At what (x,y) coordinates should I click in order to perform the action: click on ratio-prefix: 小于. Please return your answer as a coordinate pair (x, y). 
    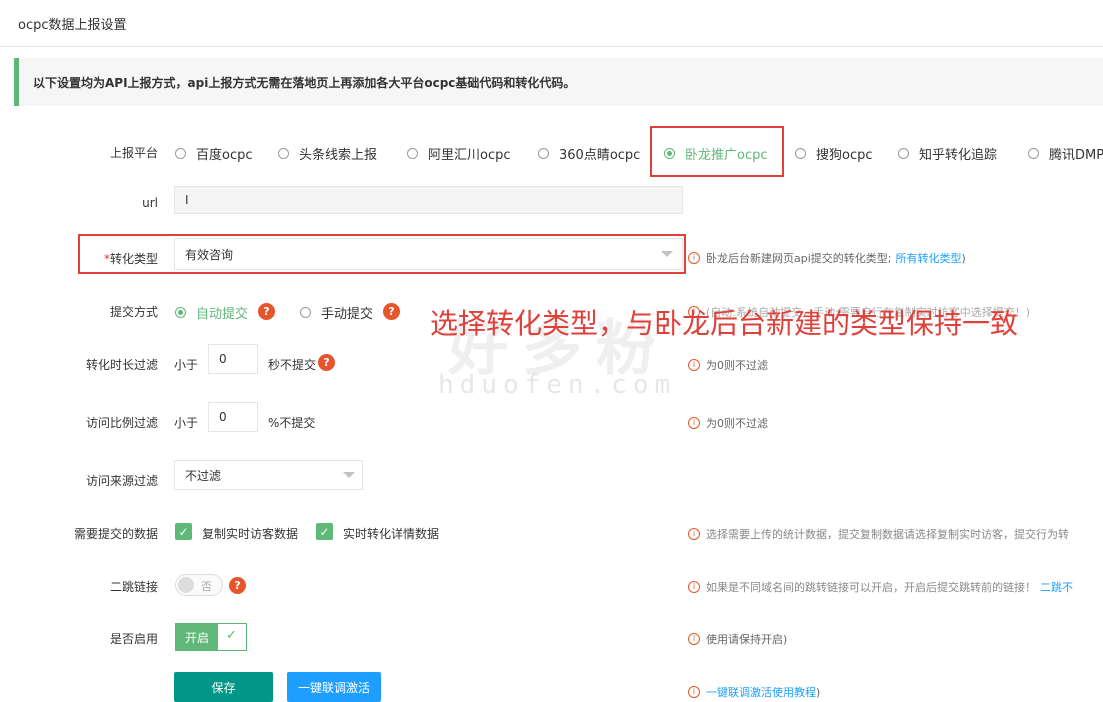
    Looking at the image, I should click on (186, 423).